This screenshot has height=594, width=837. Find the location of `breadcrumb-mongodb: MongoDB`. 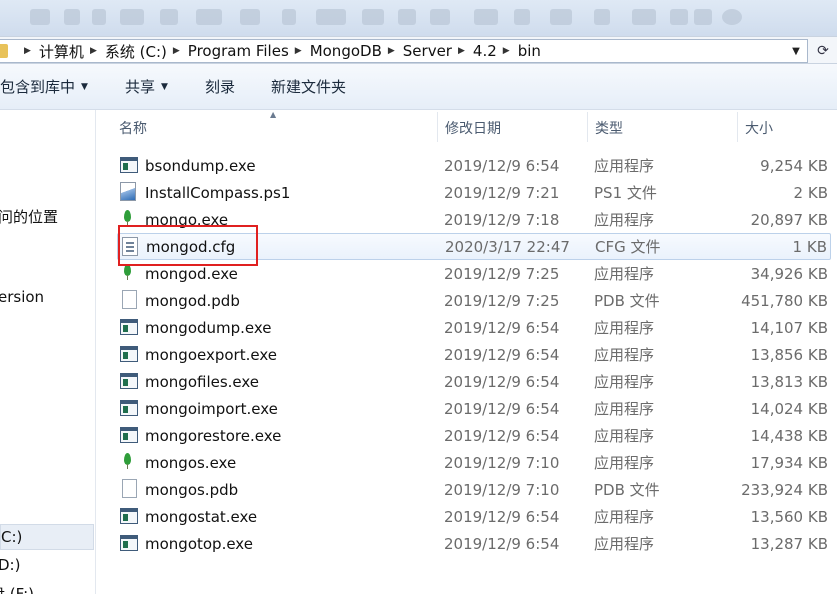

breadcrumb-mongodb: MongoDB is located at coordinates (346, 51).